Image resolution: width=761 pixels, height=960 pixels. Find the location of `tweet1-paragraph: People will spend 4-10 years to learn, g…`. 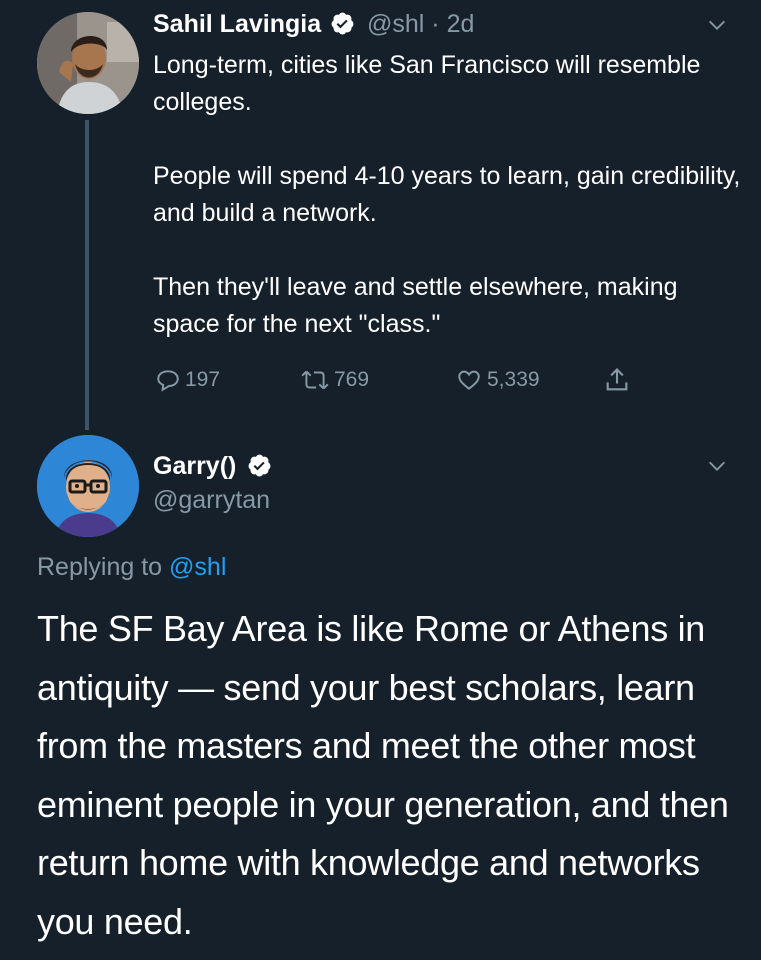

tweet1-paragraph: People will spend 4-10 years to learn, g… is located at coordinates (447, 194).